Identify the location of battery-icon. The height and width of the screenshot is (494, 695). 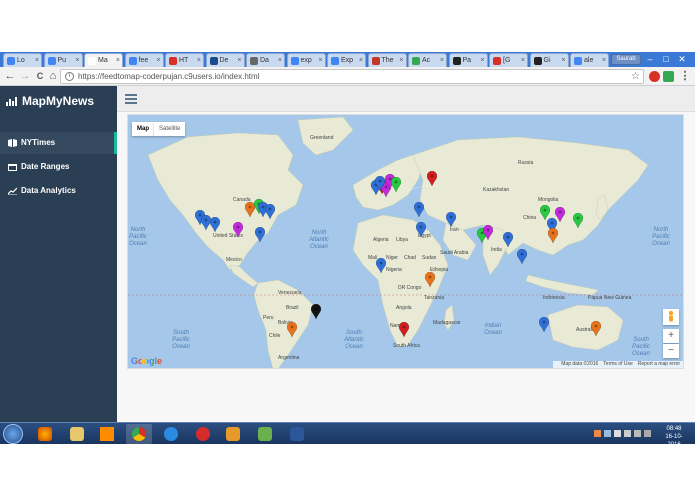
(647, 433).